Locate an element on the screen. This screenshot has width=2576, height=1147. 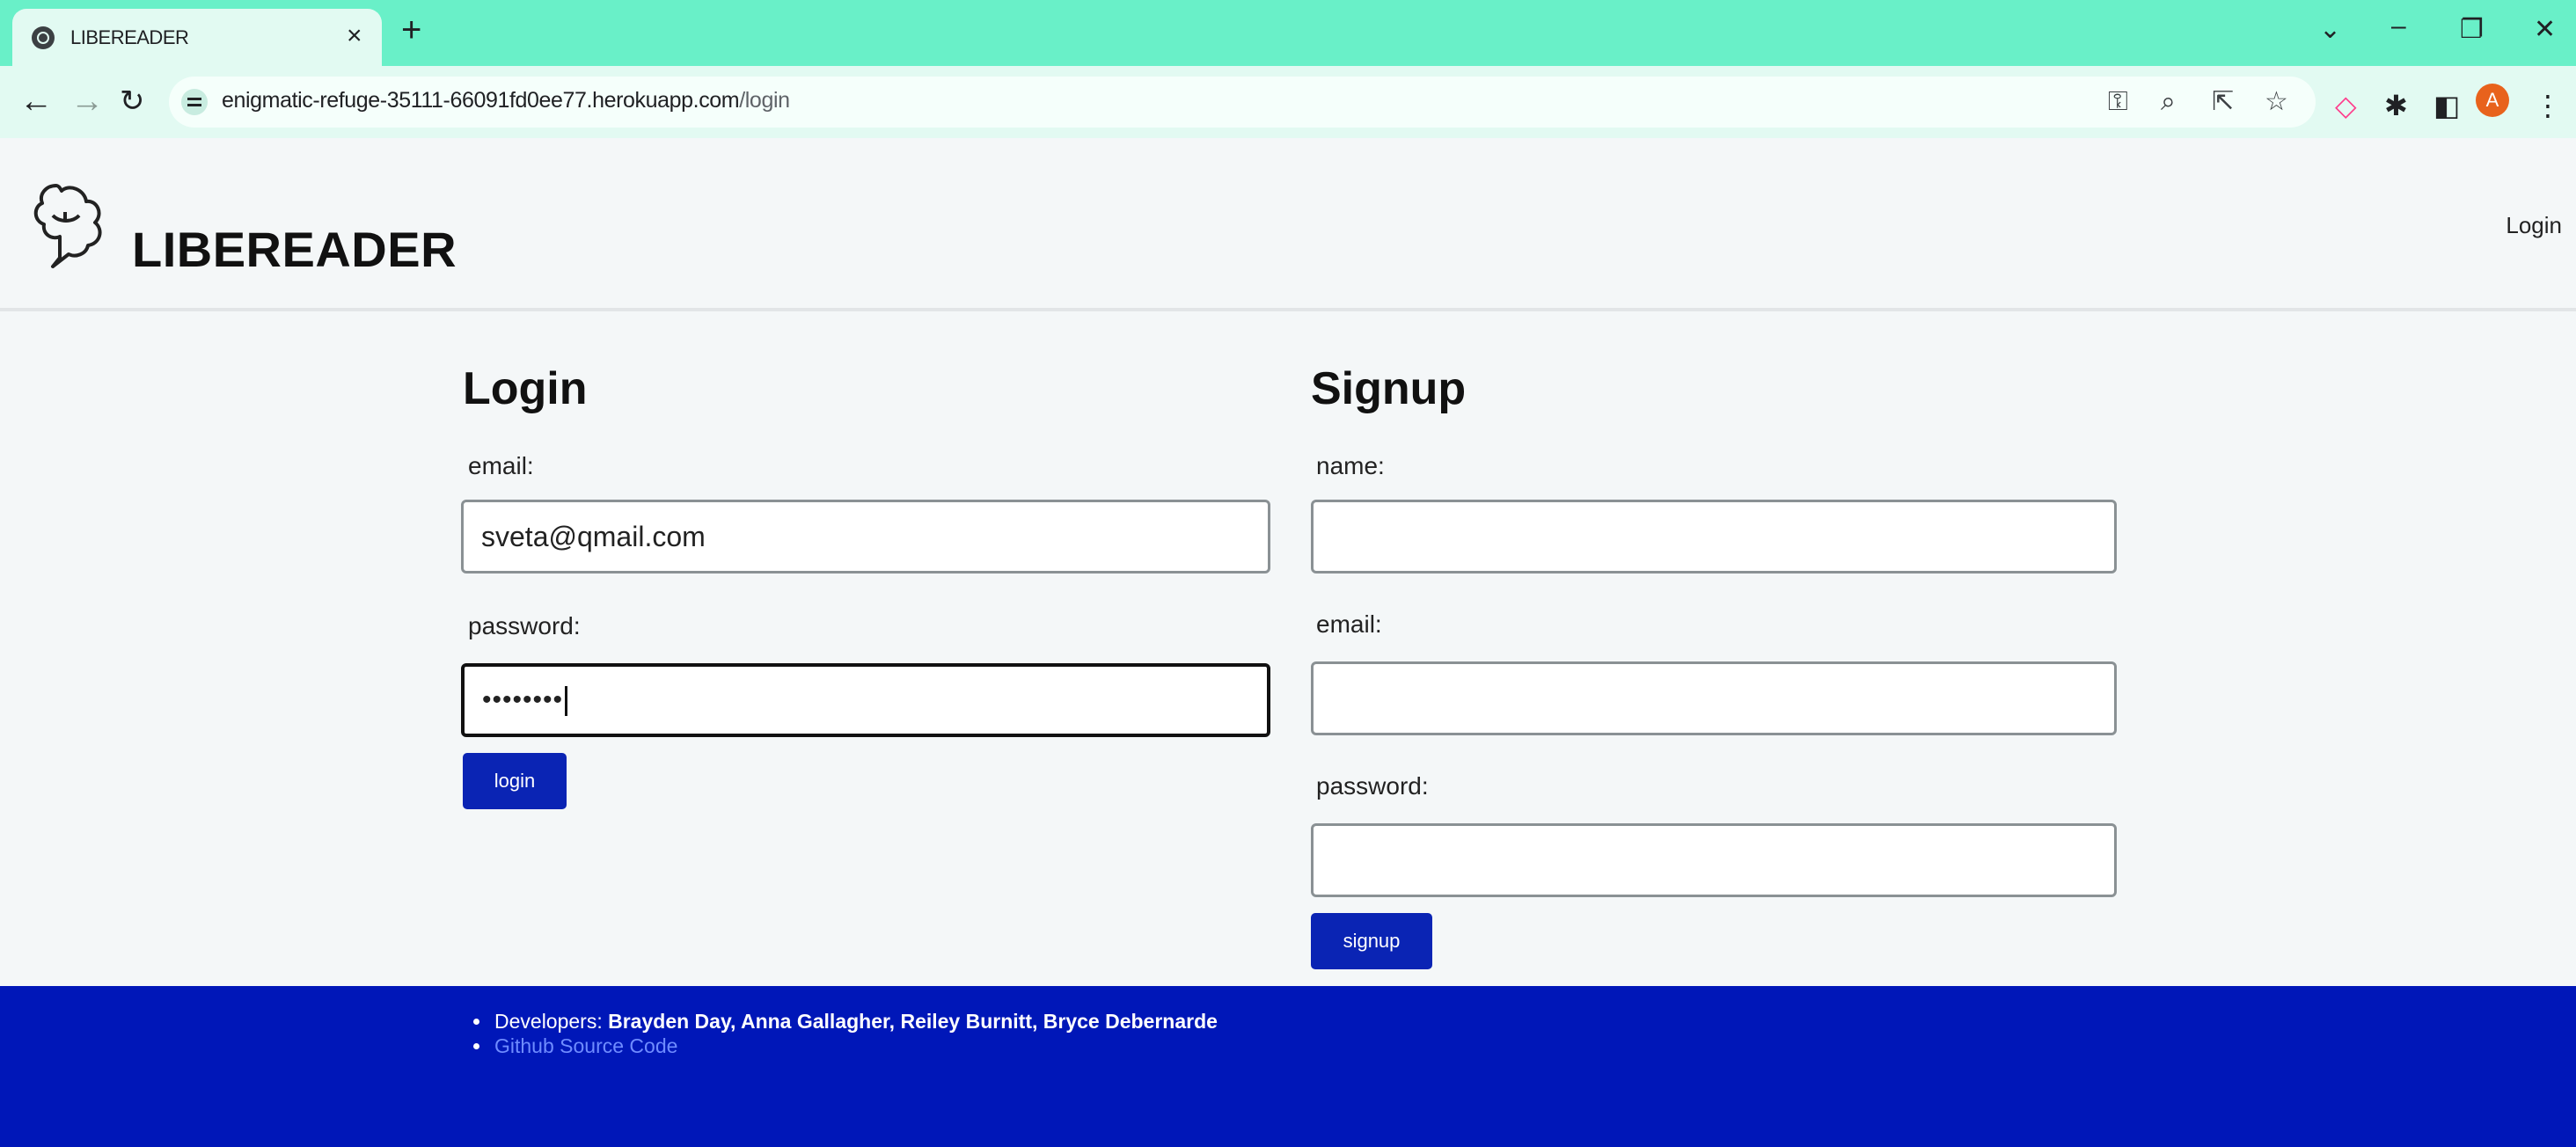
github-source-link: Github Source Code is located at coordinates (585, 1045).